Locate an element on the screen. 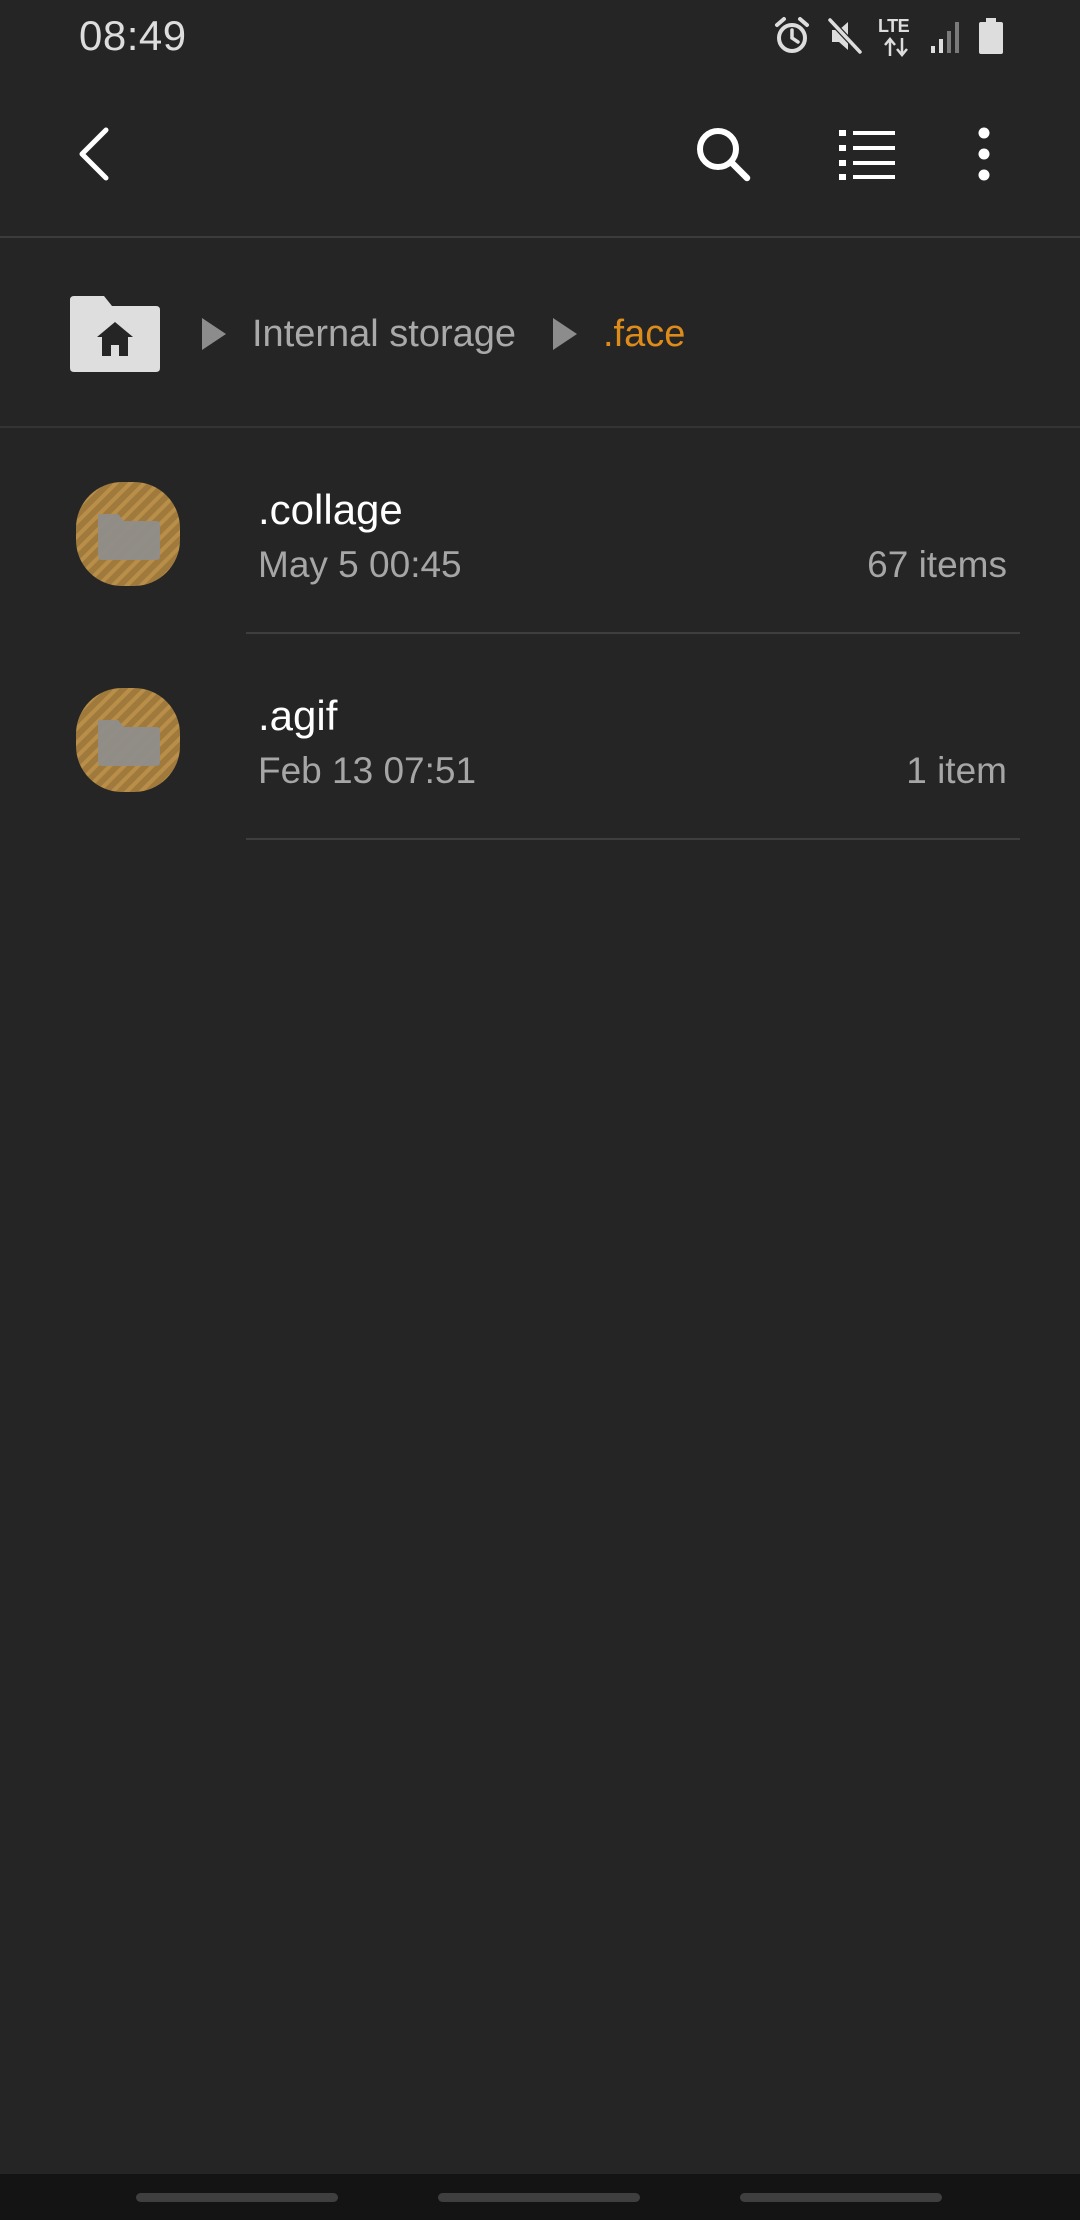 The height and width of the screenshot is (2220, 1080). more-options-icon is located at coordinates (984, 156).